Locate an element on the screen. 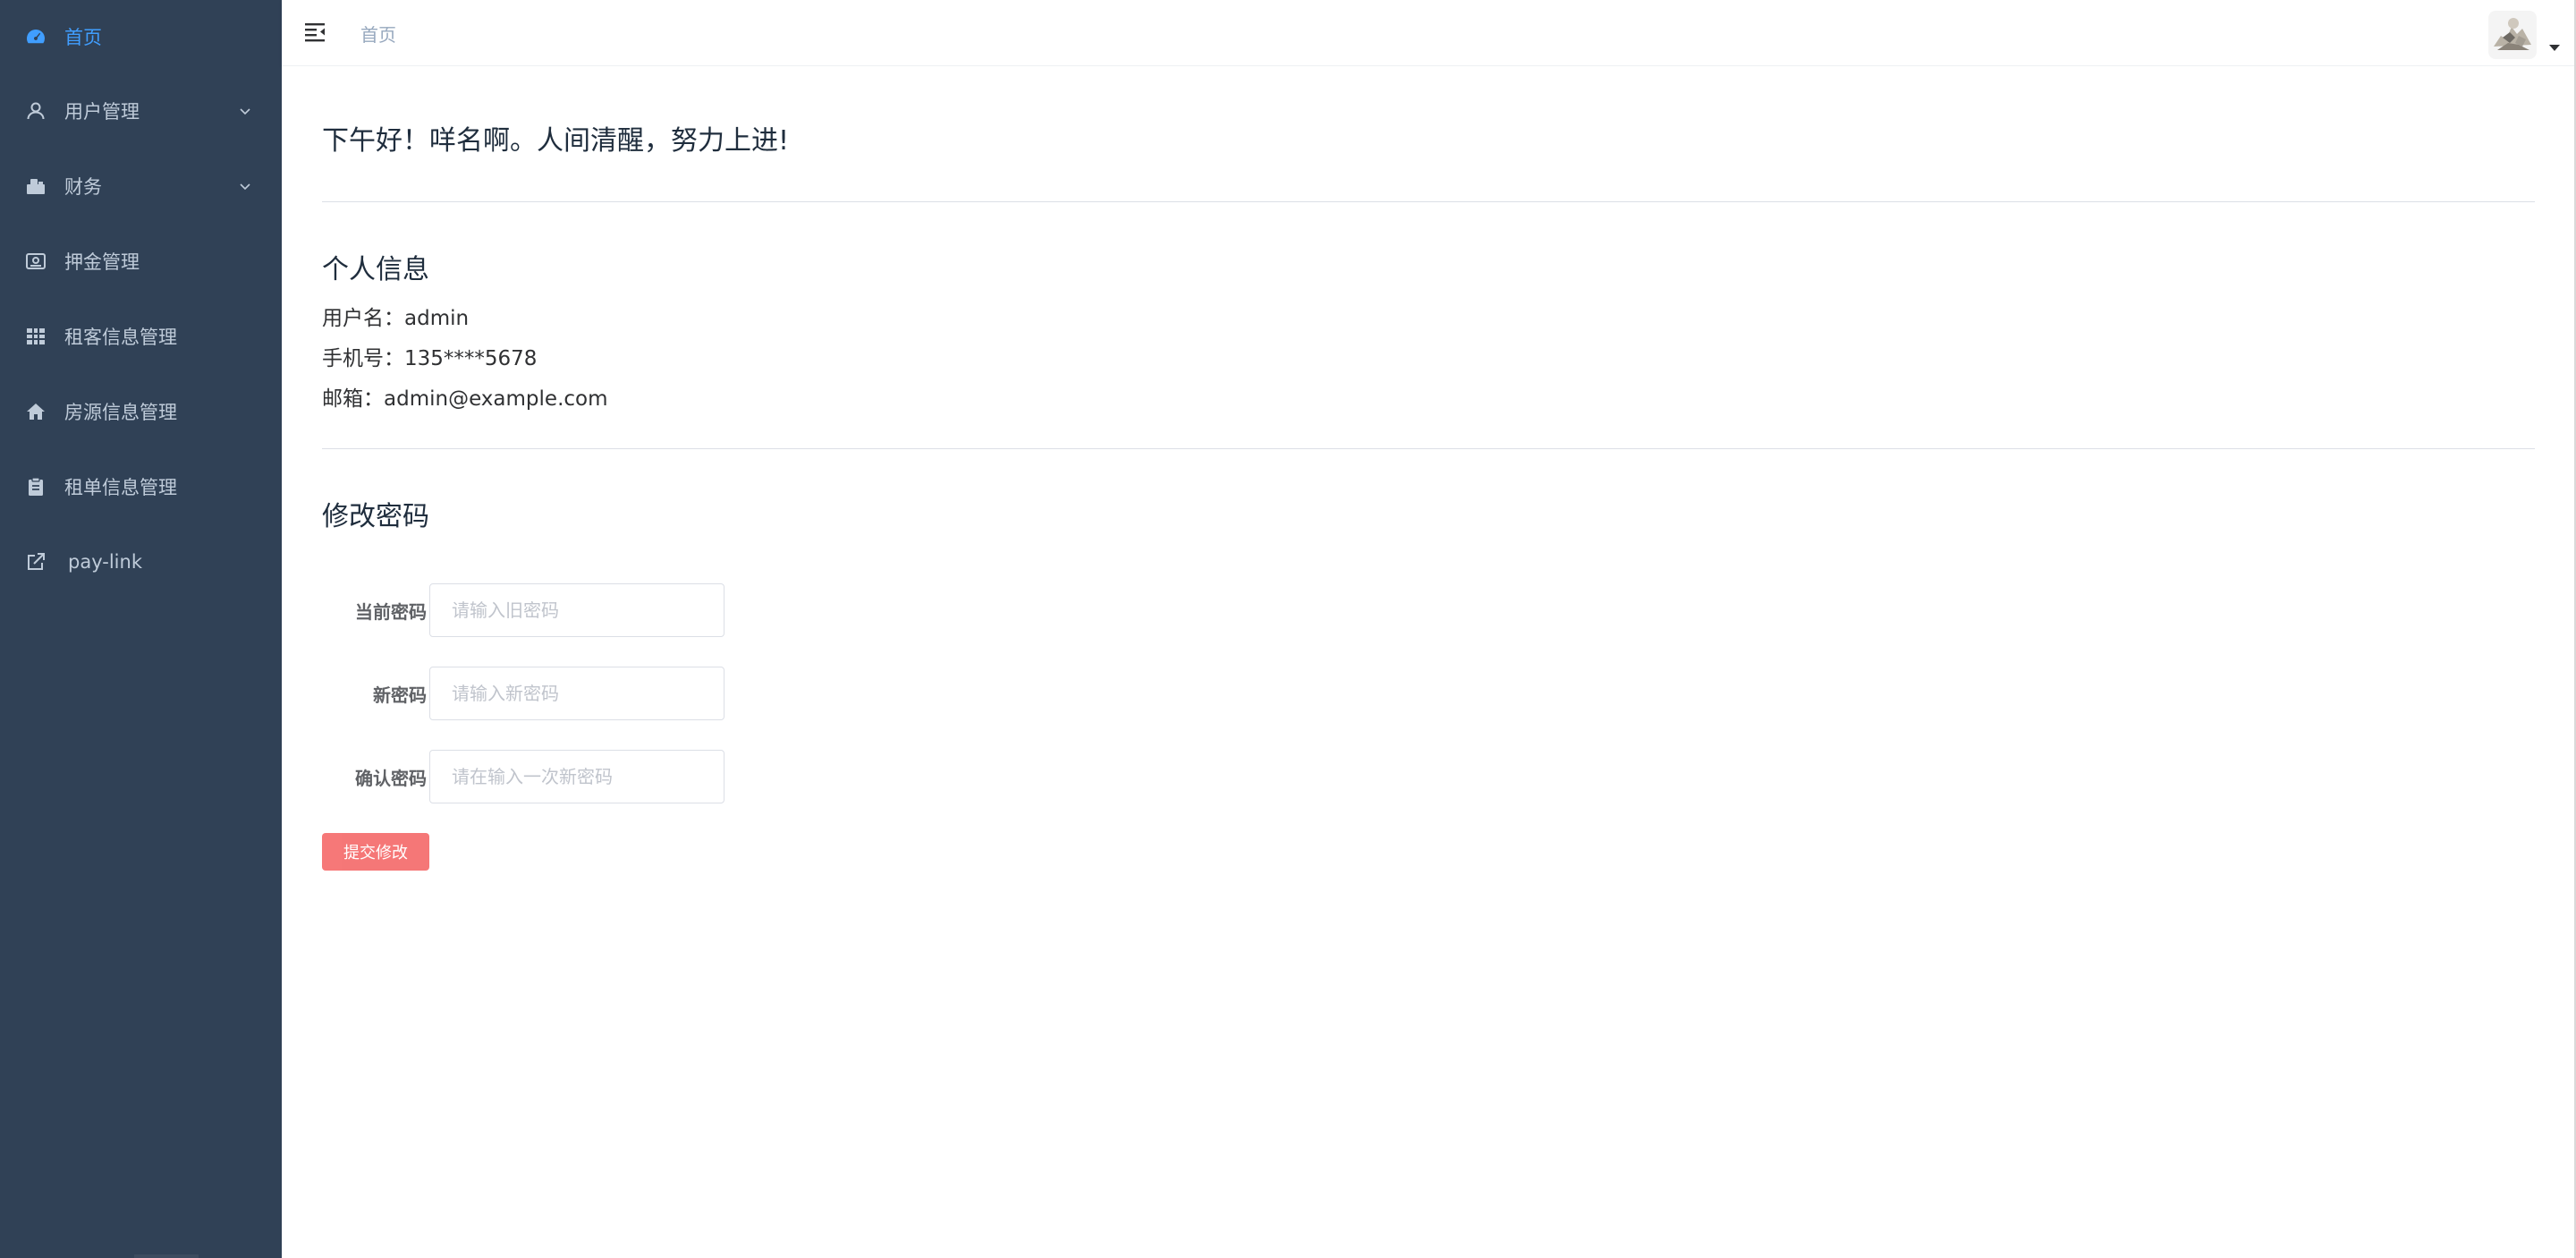  finance-icon is located at coordinates (36, 186).